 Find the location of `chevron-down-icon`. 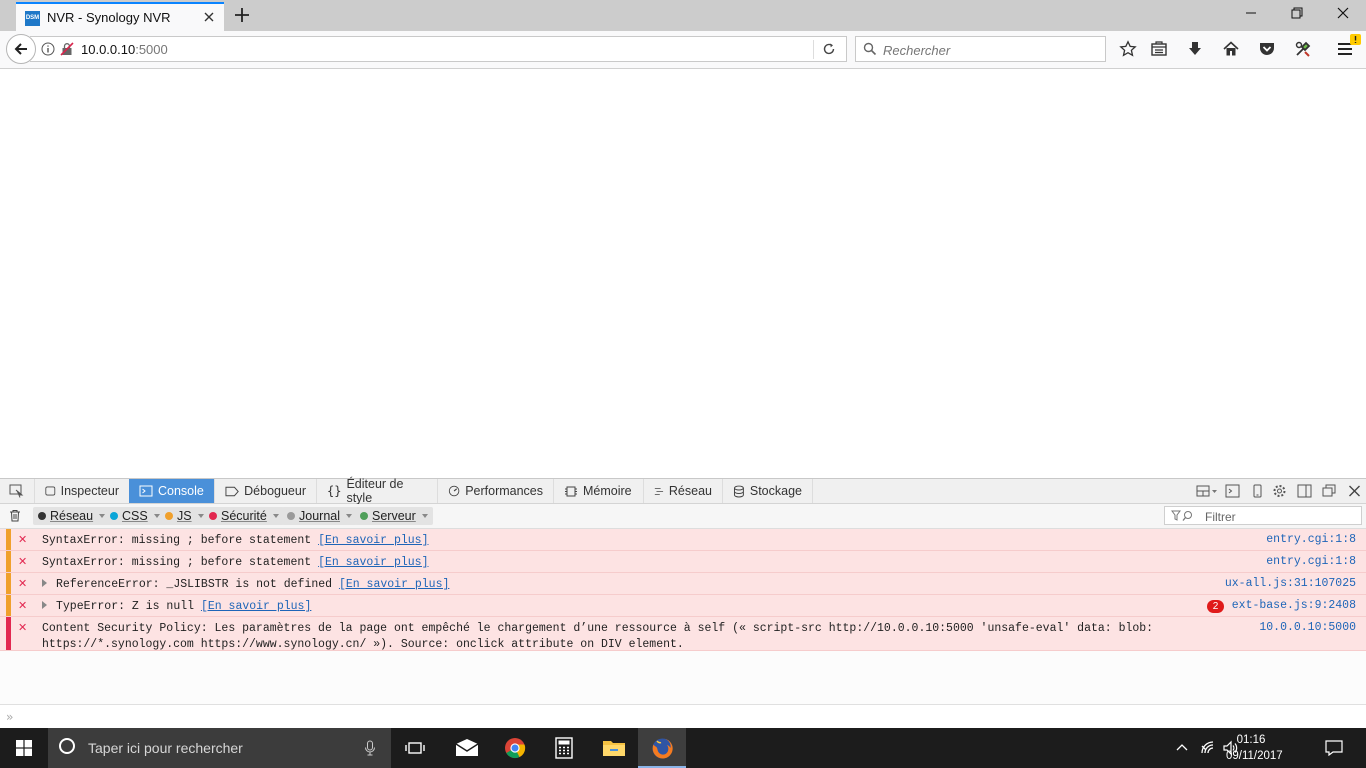

chevron-down-icon is located at coordinates (275, 516).